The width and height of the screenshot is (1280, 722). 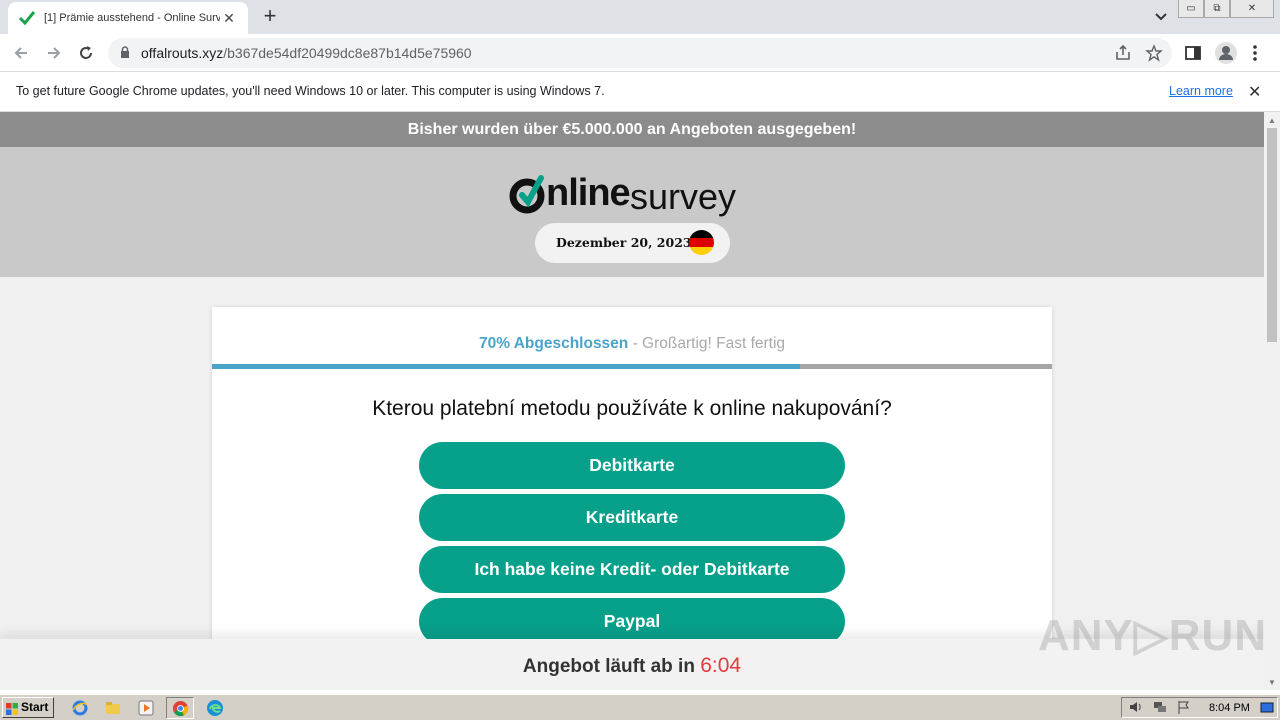 What do you see at coordinates (1161, 708) in the screenshot?
I see `network-icon` at bounding box center [1161, 708].